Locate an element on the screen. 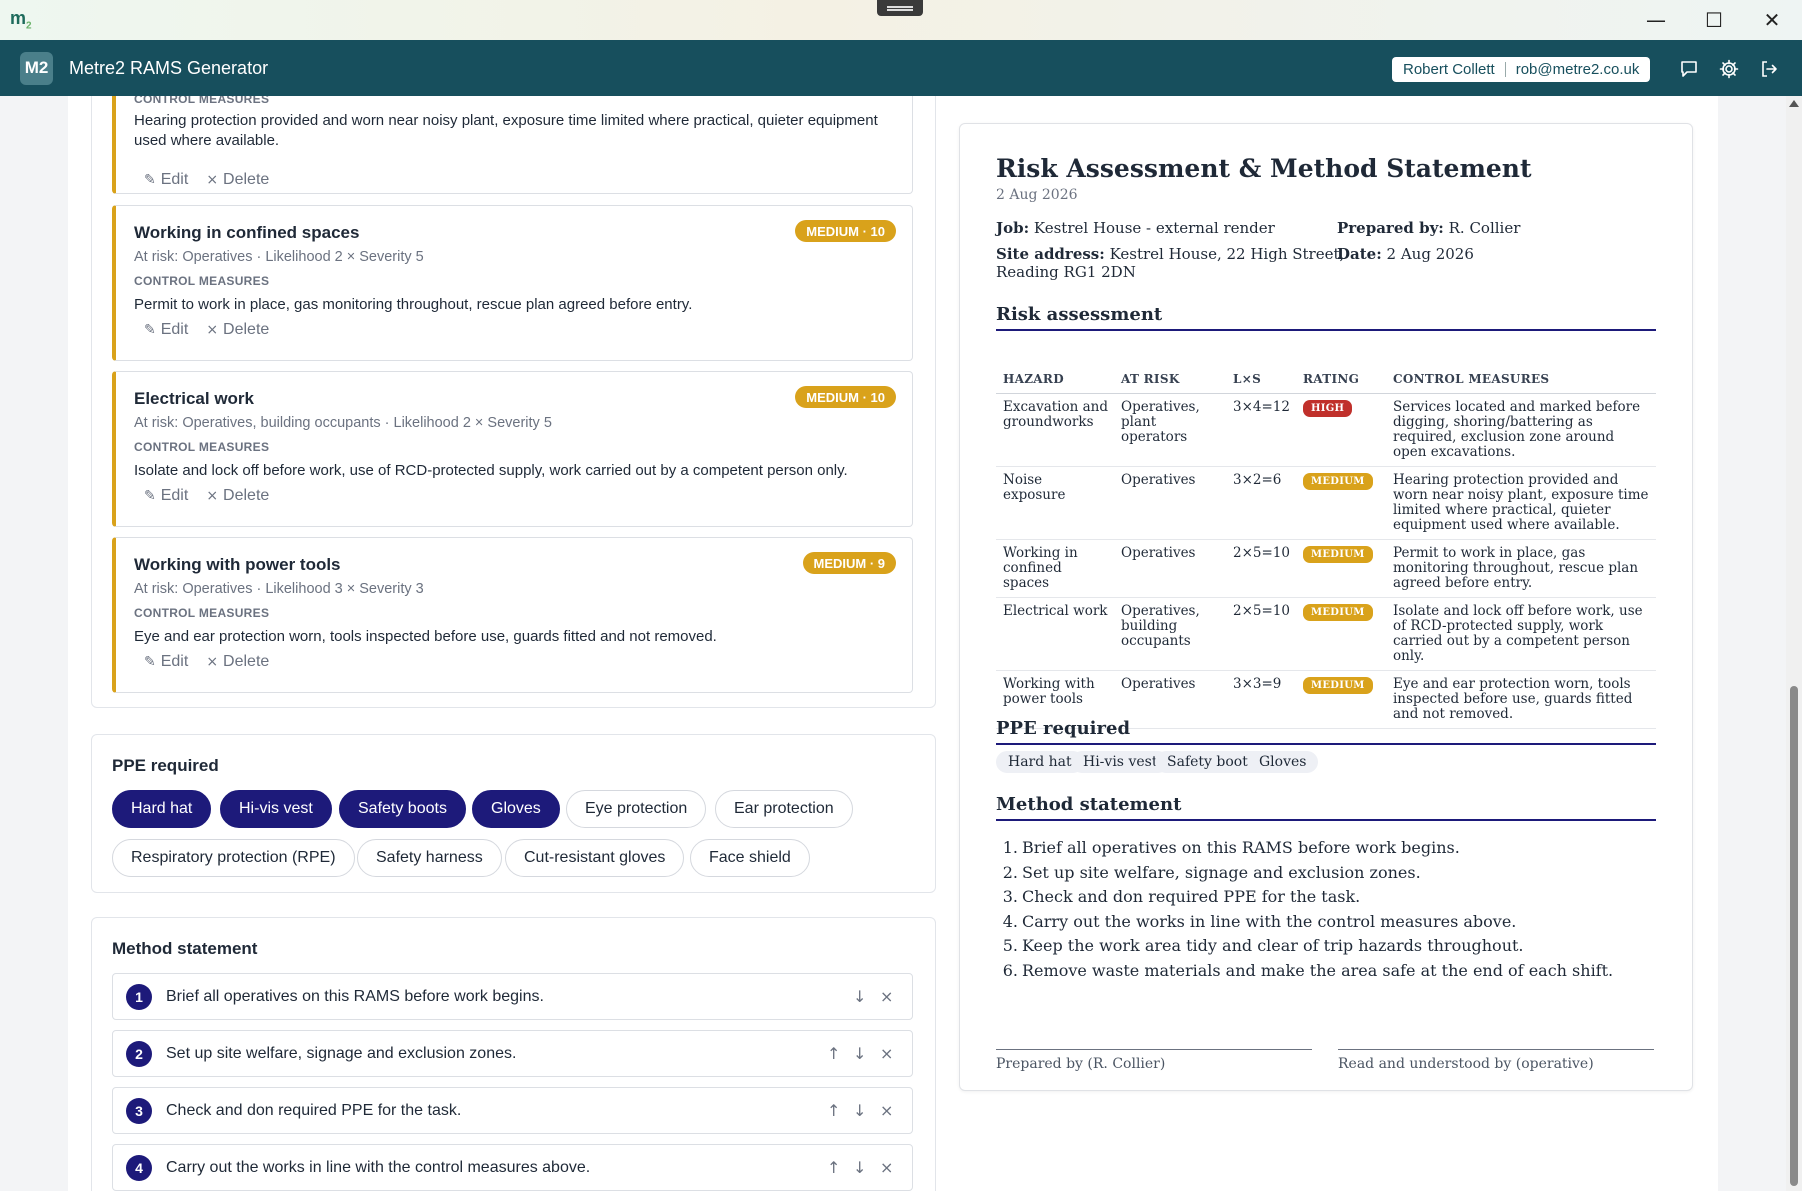 The width and height of the screenshot is (1802, 1191). close-window-button: ✕ is located at coordinates (1772, 20).